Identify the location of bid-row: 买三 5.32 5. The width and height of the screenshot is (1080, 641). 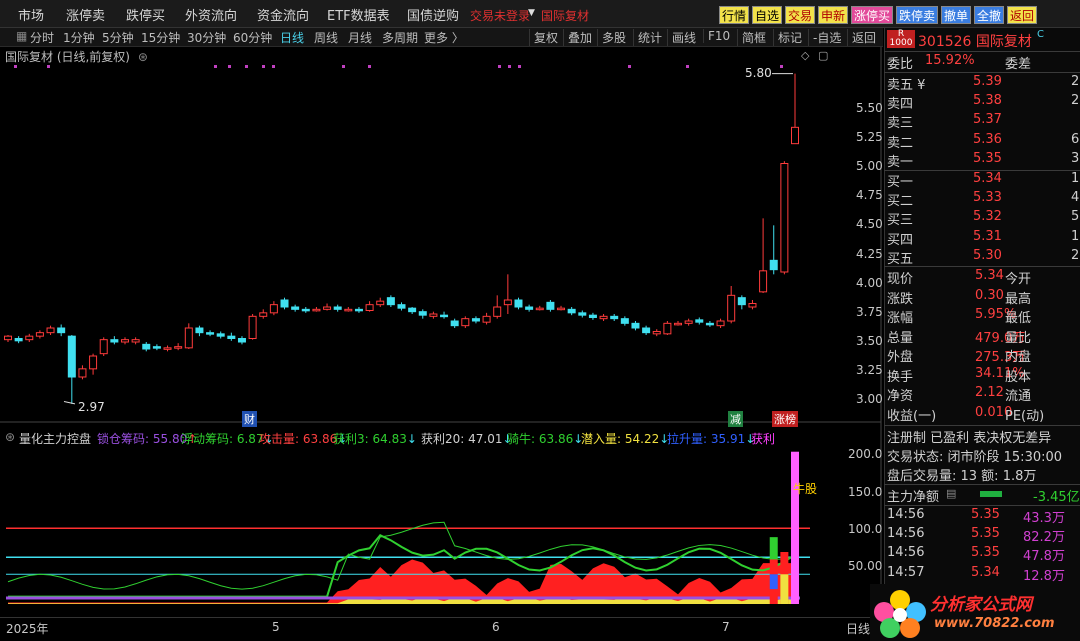
(983, 218).